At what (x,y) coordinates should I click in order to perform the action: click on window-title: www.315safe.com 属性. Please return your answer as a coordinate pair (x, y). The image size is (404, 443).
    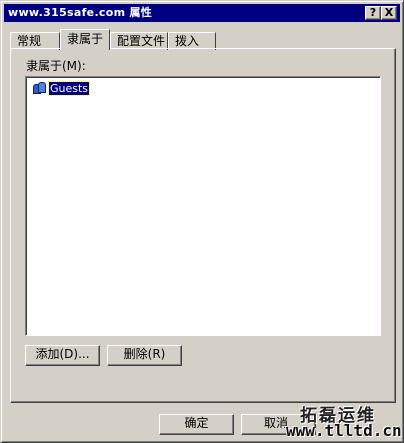
    Looking at the image, I should click on (80, 12).